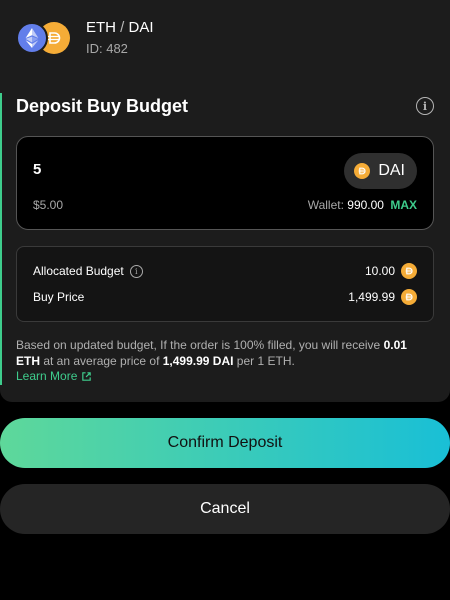  Describe the element at coordinates (101, 27) in the screenshot. I see `pair-base: ETH` at that location.